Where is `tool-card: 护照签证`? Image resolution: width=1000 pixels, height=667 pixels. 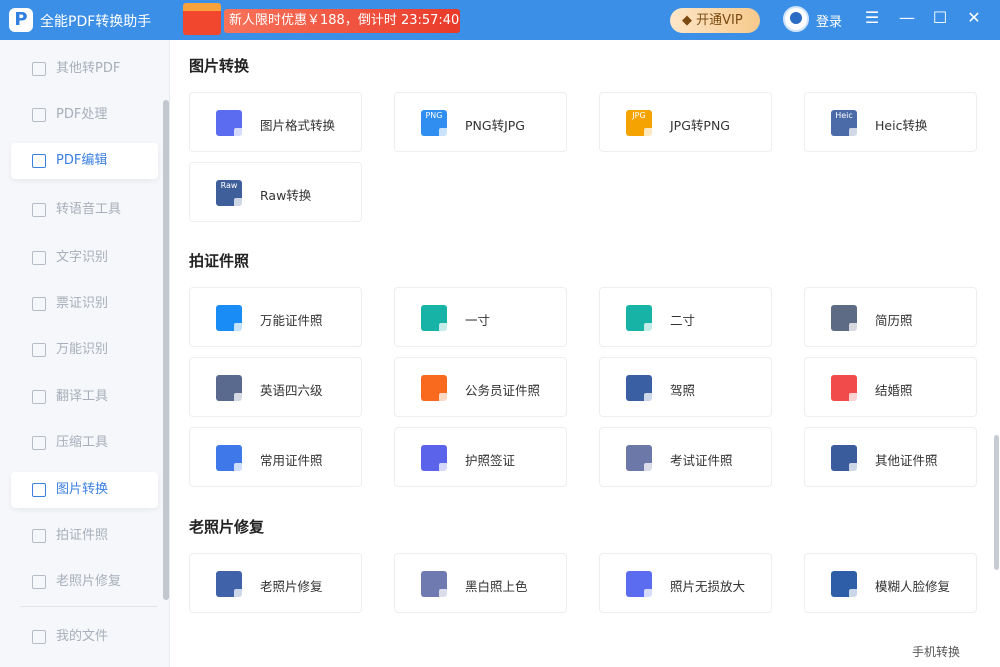
tool-card: 护照签证 is located at coordinates (480, 457).